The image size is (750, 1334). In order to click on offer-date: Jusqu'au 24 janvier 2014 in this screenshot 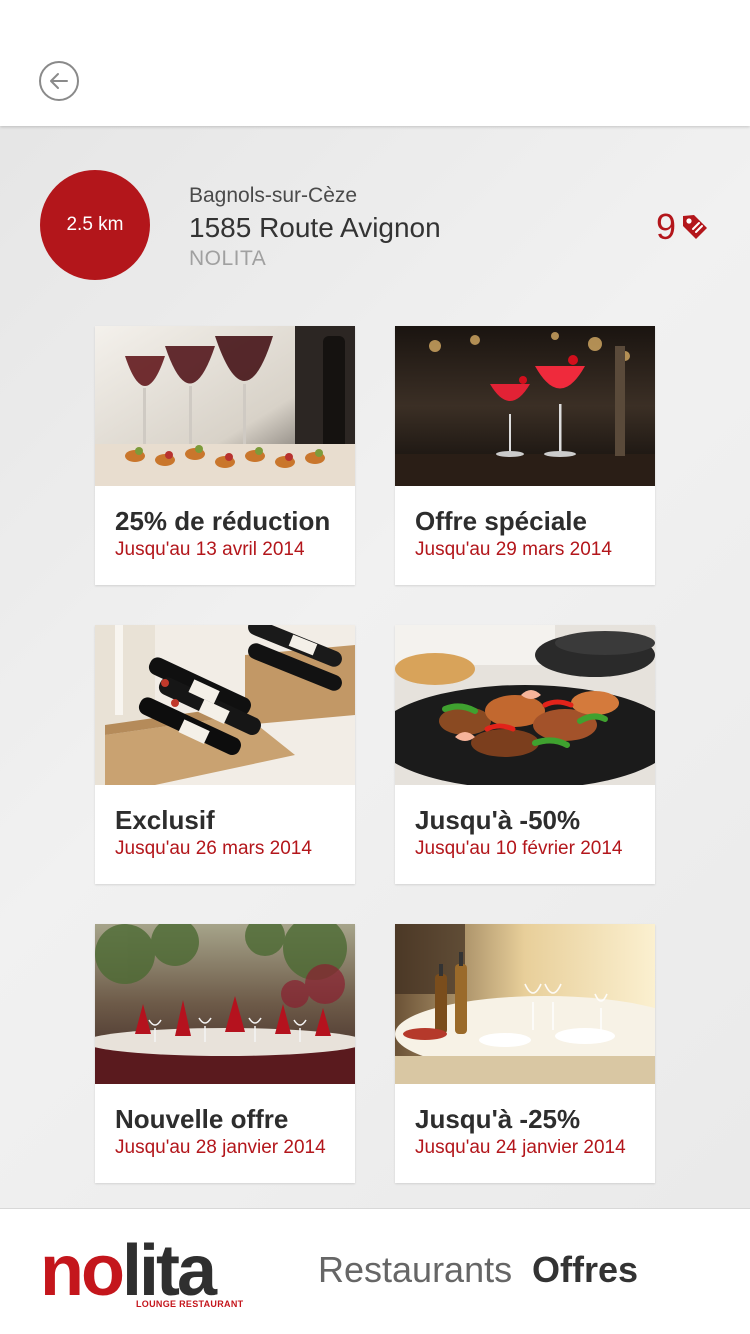, I will do `click(520, 1147)`.